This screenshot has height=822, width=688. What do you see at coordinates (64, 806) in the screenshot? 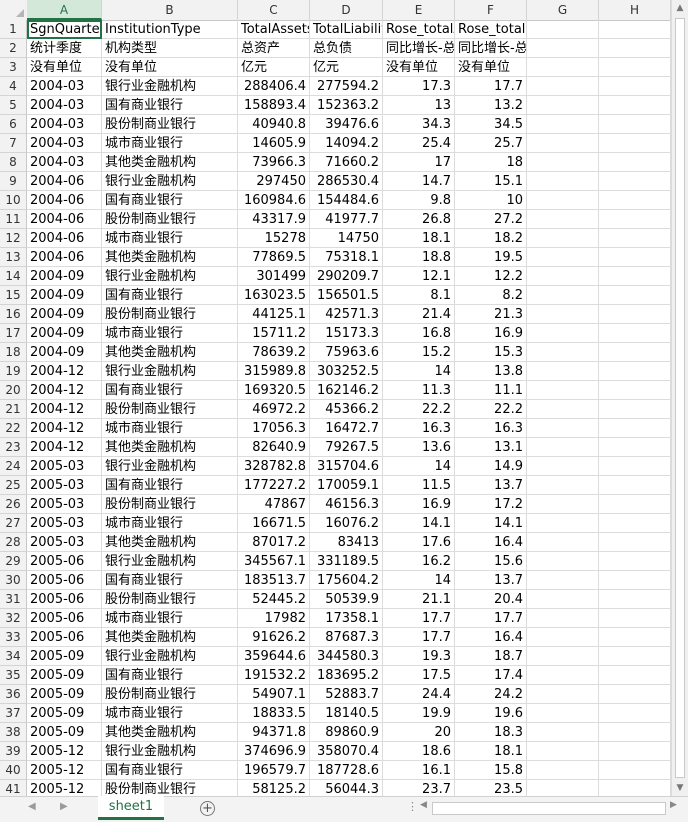
I see `nav-next-icon: ▶` at bounding box center [64, 806].